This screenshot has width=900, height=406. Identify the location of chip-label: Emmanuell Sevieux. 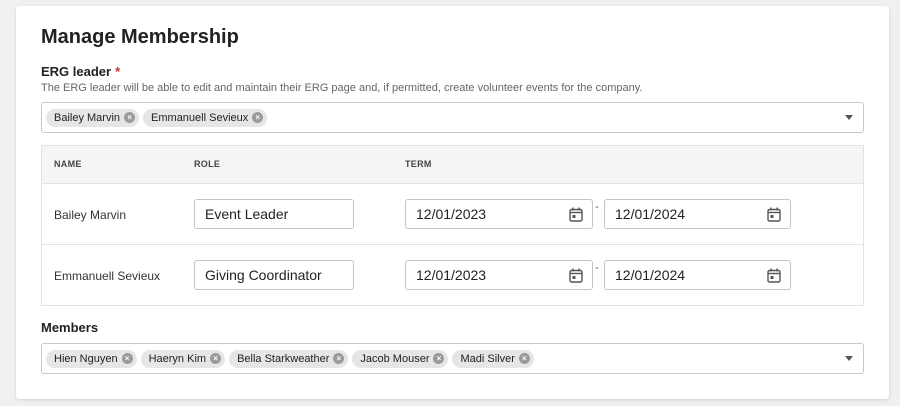
(200, 117).